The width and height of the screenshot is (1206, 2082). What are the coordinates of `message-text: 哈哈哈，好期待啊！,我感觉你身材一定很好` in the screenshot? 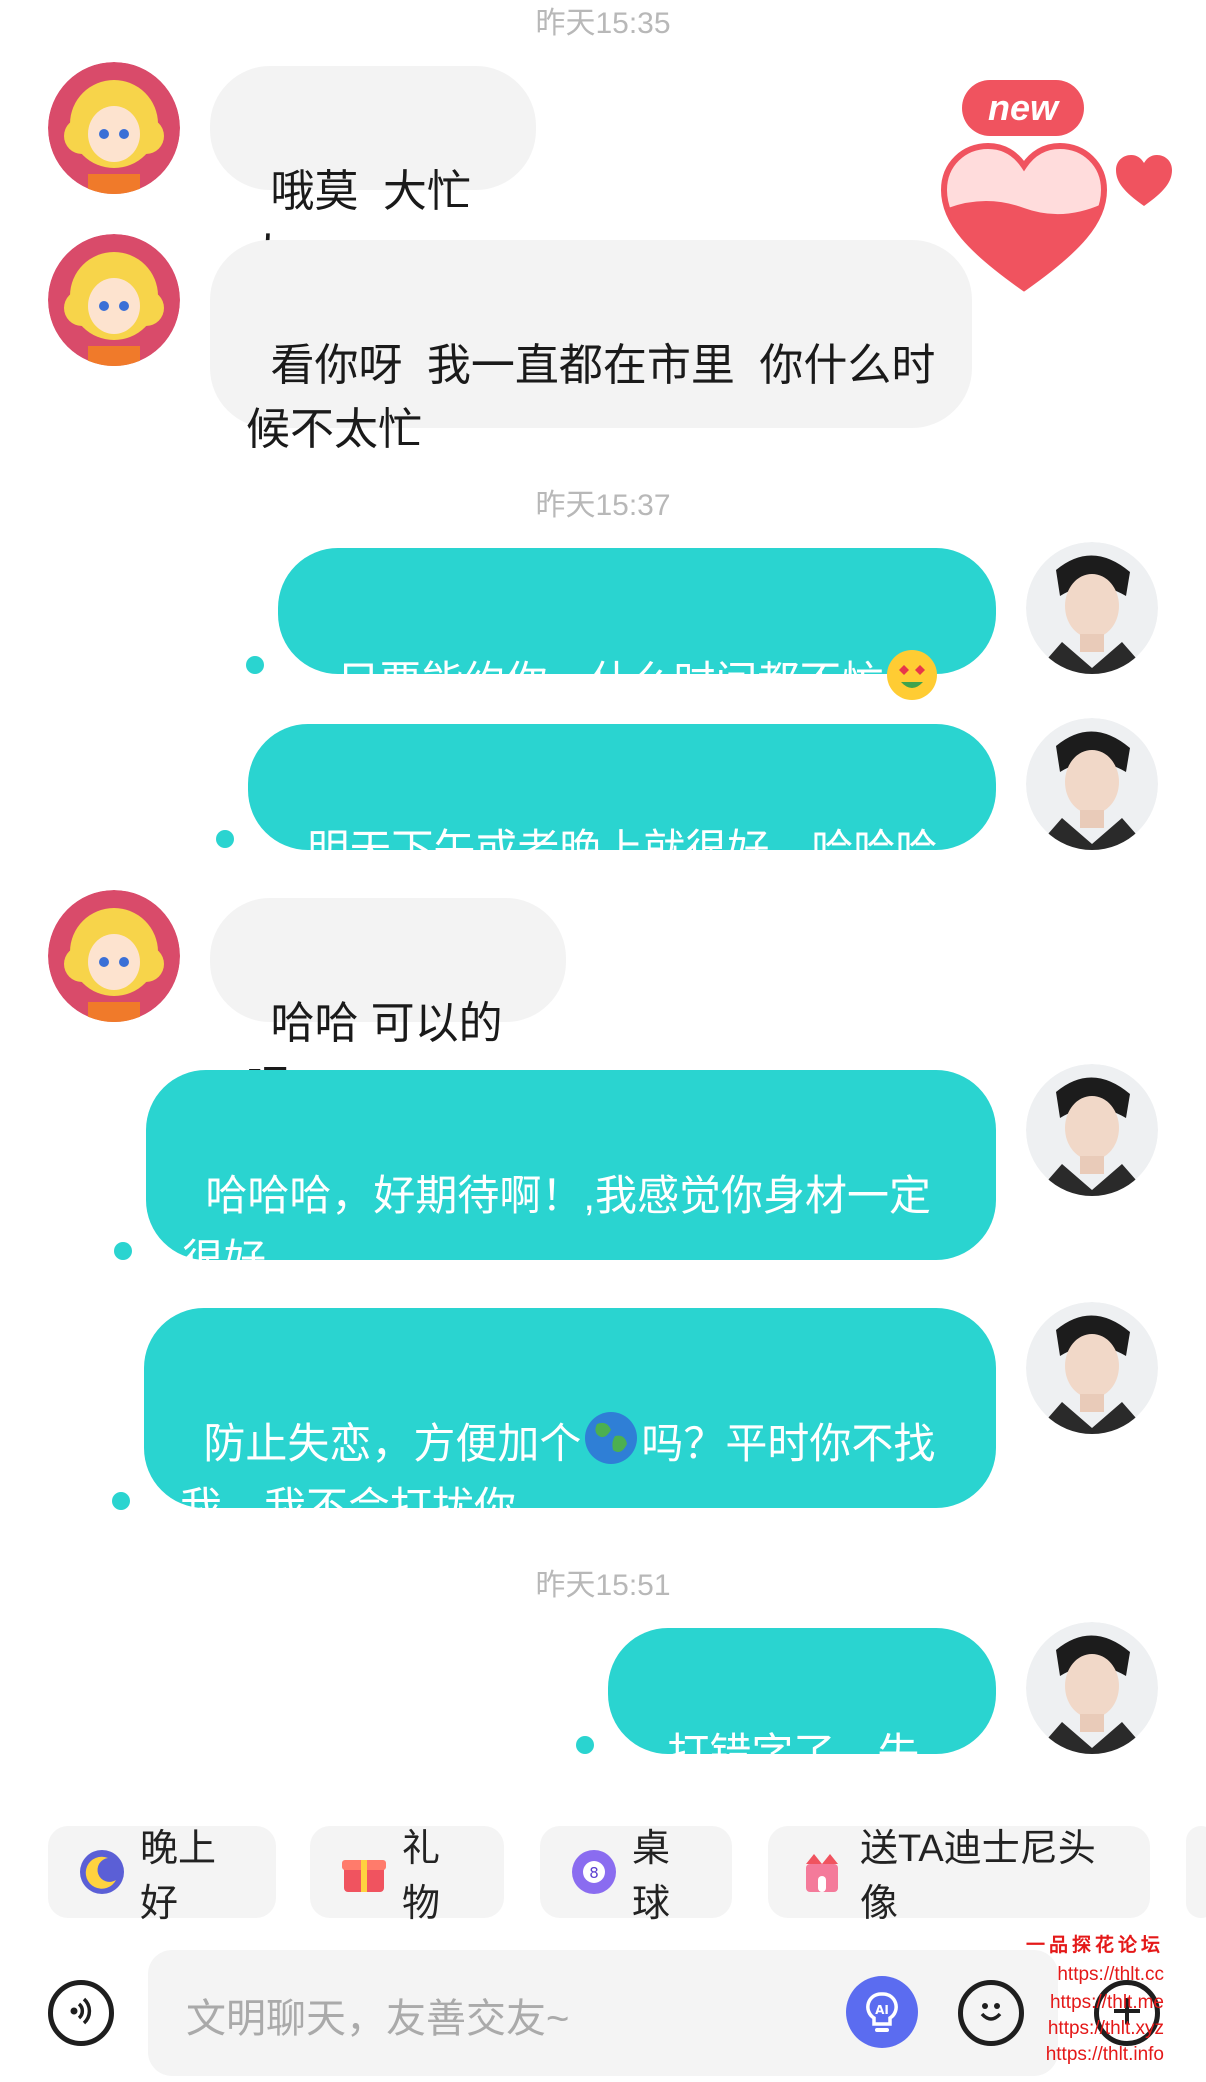 It's located at (557, 1227).